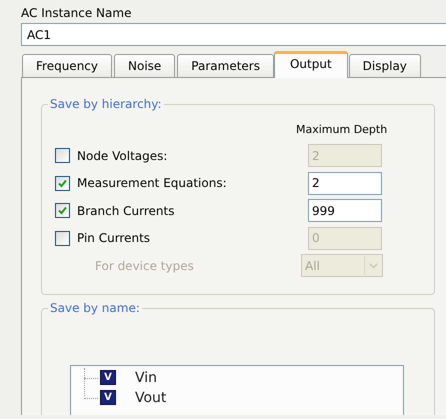 The image size is (446, 419). What do you see at coordinates (95, 307) in the screenshot?
I see `group-title: Save by name:` at bounding box center [95, 307].